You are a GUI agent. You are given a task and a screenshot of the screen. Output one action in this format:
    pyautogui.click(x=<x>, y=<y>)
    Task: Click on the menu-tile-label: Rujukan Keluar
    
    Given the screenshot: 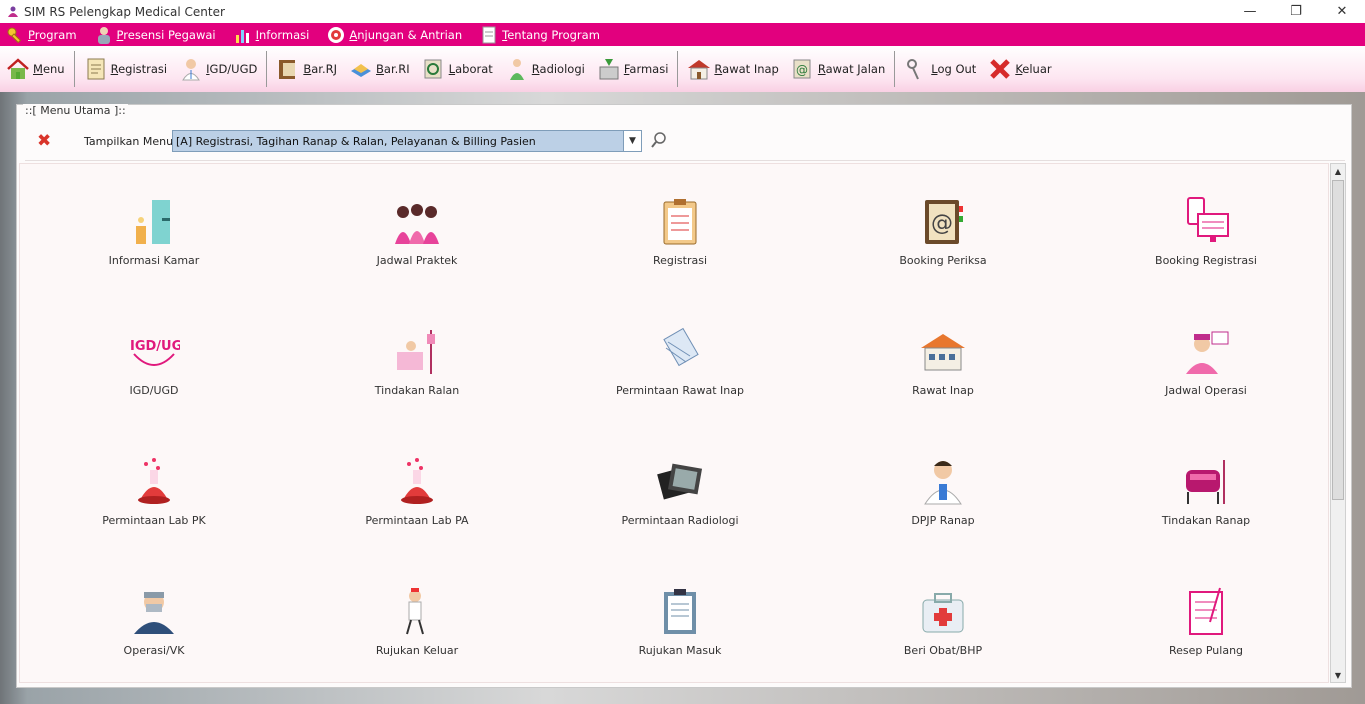 What is the action you would take?
    pyautogui.click(x=417, y=650)
    